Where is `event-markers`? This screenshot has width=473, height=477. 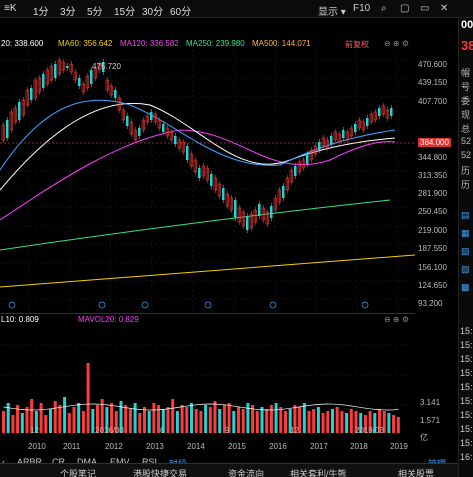
event-markers is located at coordinates (188, 305).